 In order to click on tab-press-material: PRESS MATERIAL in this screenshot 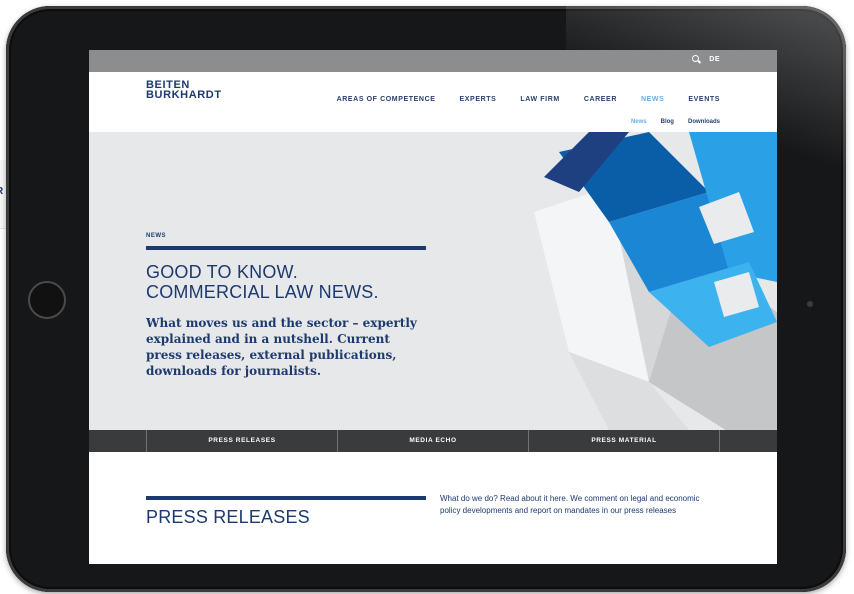, I will do `click(624, 441)`.